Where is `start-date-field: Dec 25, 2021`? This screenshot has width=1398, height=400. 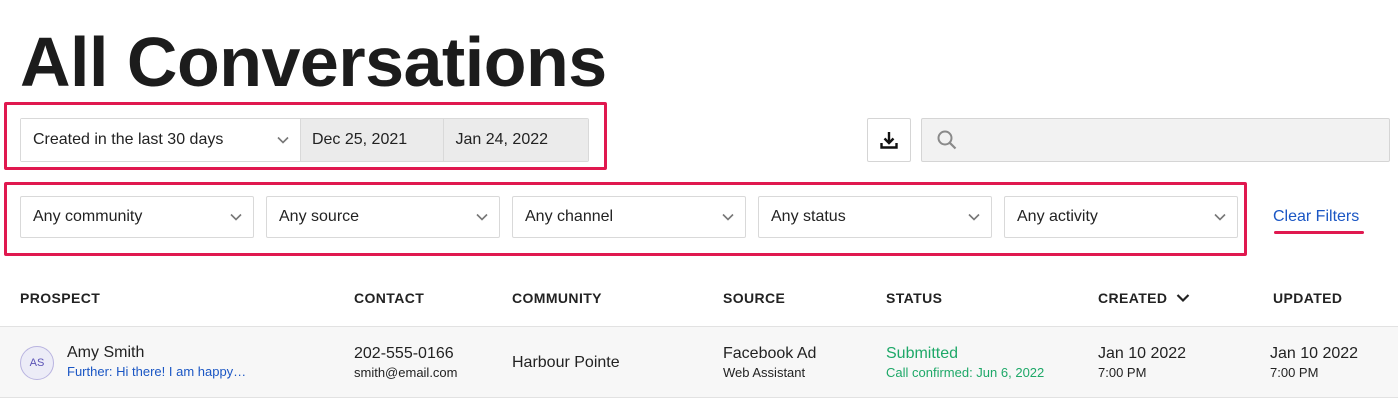 start-date-field: Dec 25, 2021 is located at coordinates (372, 140).